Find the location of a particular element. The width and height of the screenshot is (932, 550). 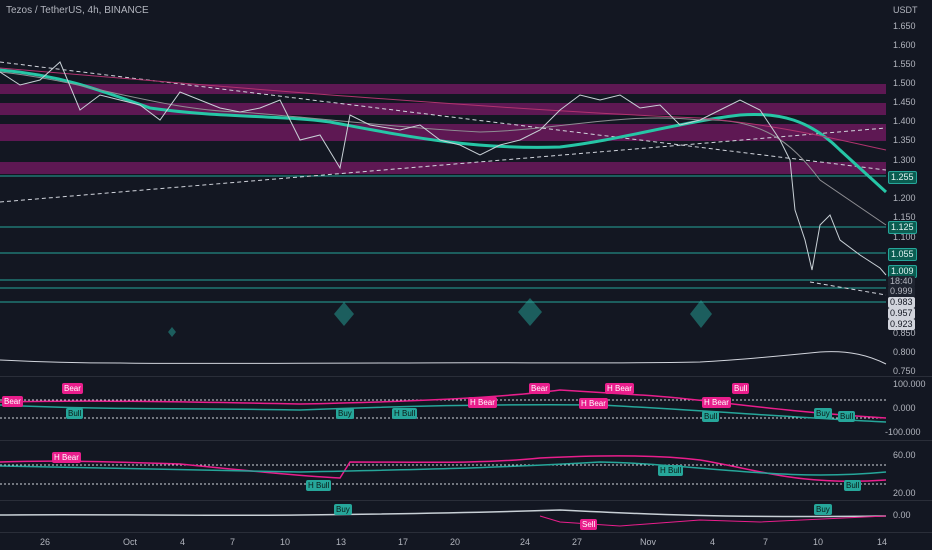

time-tick: 26 is located at coordinates (45, 542).